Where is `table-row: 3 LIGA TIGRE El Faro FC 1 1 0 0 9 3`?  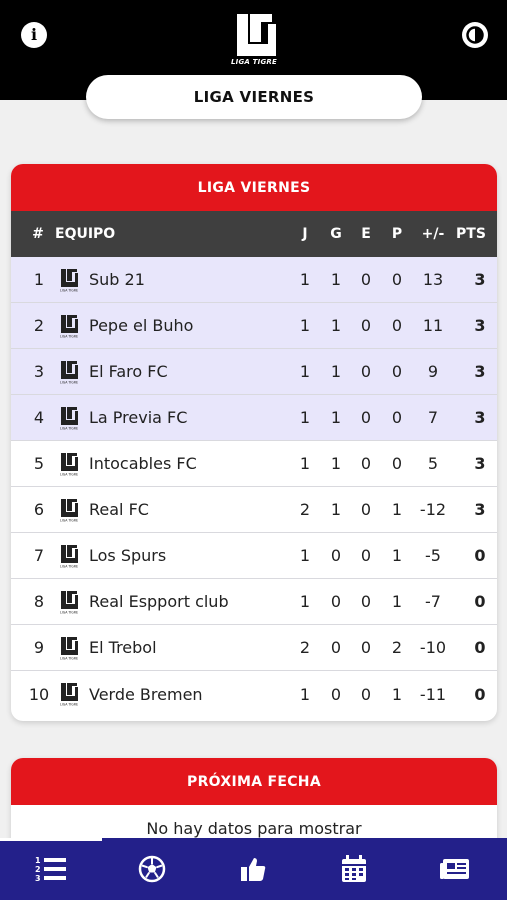
table-row: 3 LIGA TIGRE El Faro FC 1 1 0 0 9 3 is located at coordinates (254, 372).